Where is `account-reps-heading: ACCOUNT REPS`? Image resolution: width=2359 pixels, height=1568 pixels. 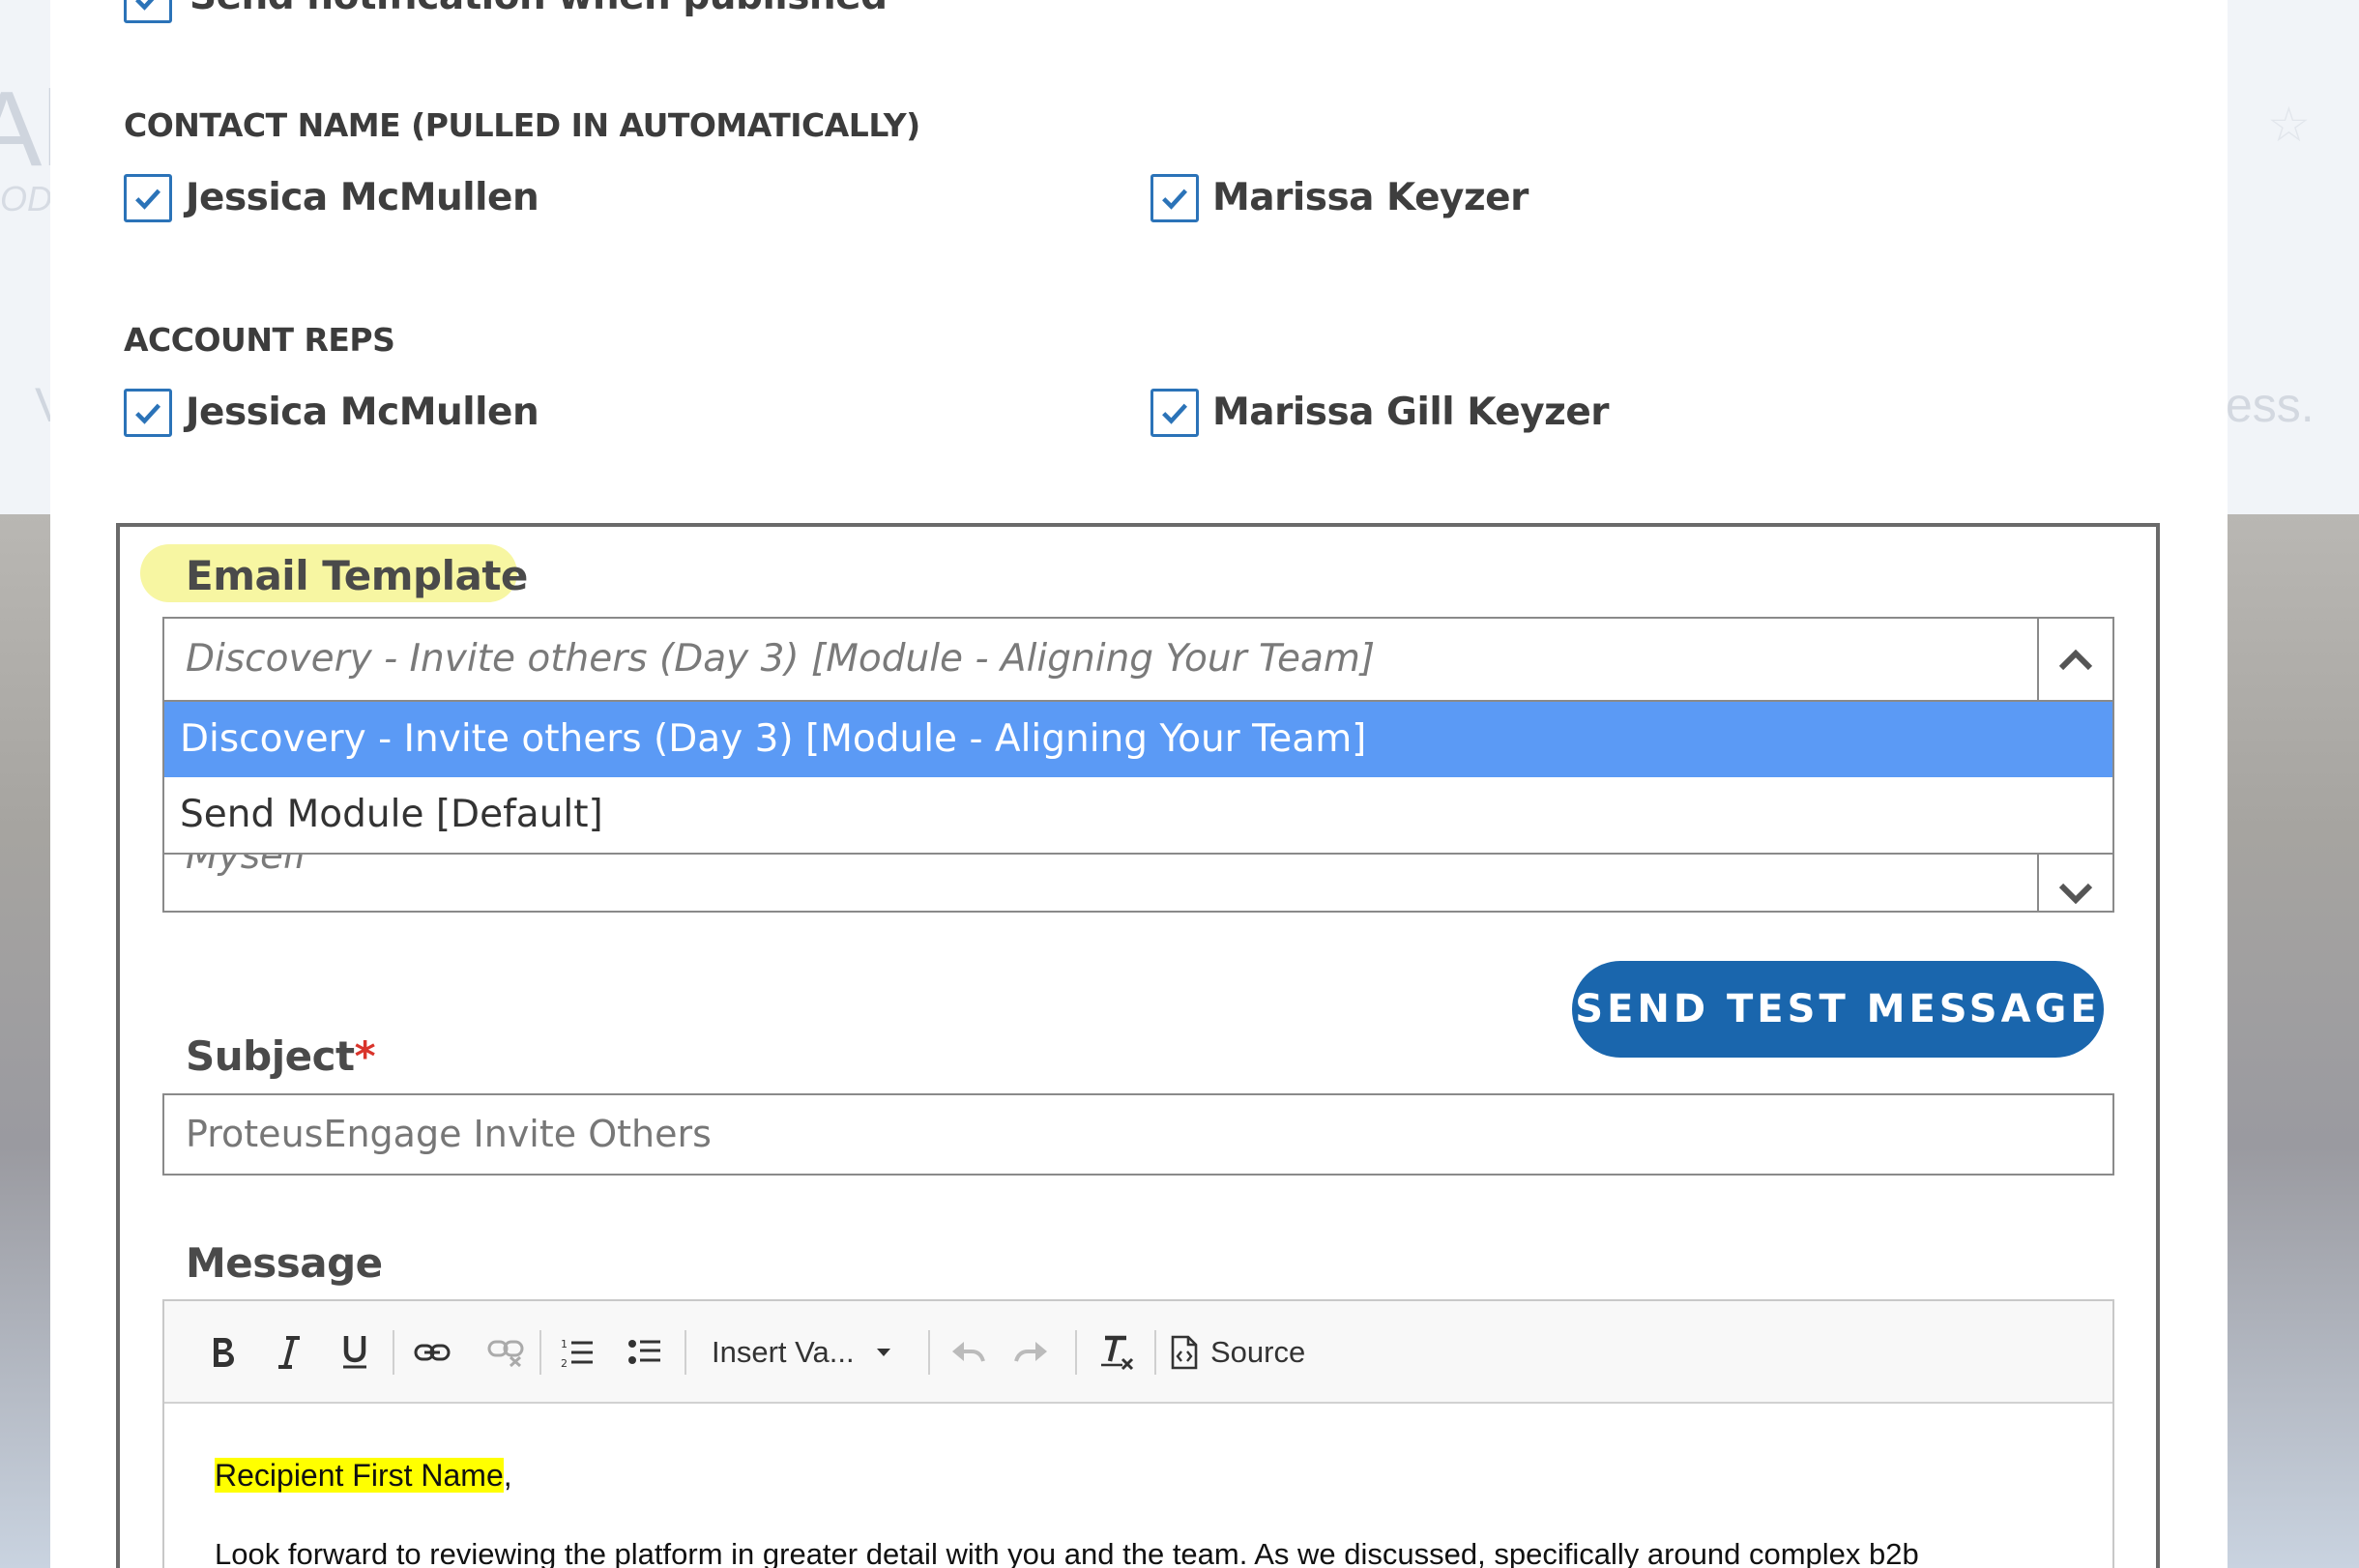
account-reps-heading: ACCOUNT REPS is located at coordinates (259, 340).